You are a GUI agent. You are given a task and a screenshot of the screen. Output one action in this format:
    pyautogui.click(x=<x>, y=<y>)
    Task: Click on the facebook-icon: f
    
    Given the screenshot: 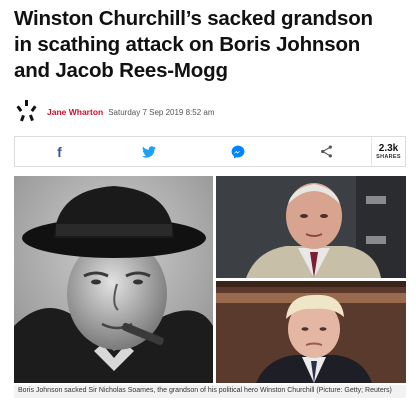 What is the action you would take?
    pyautogui.click(x=59, y=151)
    